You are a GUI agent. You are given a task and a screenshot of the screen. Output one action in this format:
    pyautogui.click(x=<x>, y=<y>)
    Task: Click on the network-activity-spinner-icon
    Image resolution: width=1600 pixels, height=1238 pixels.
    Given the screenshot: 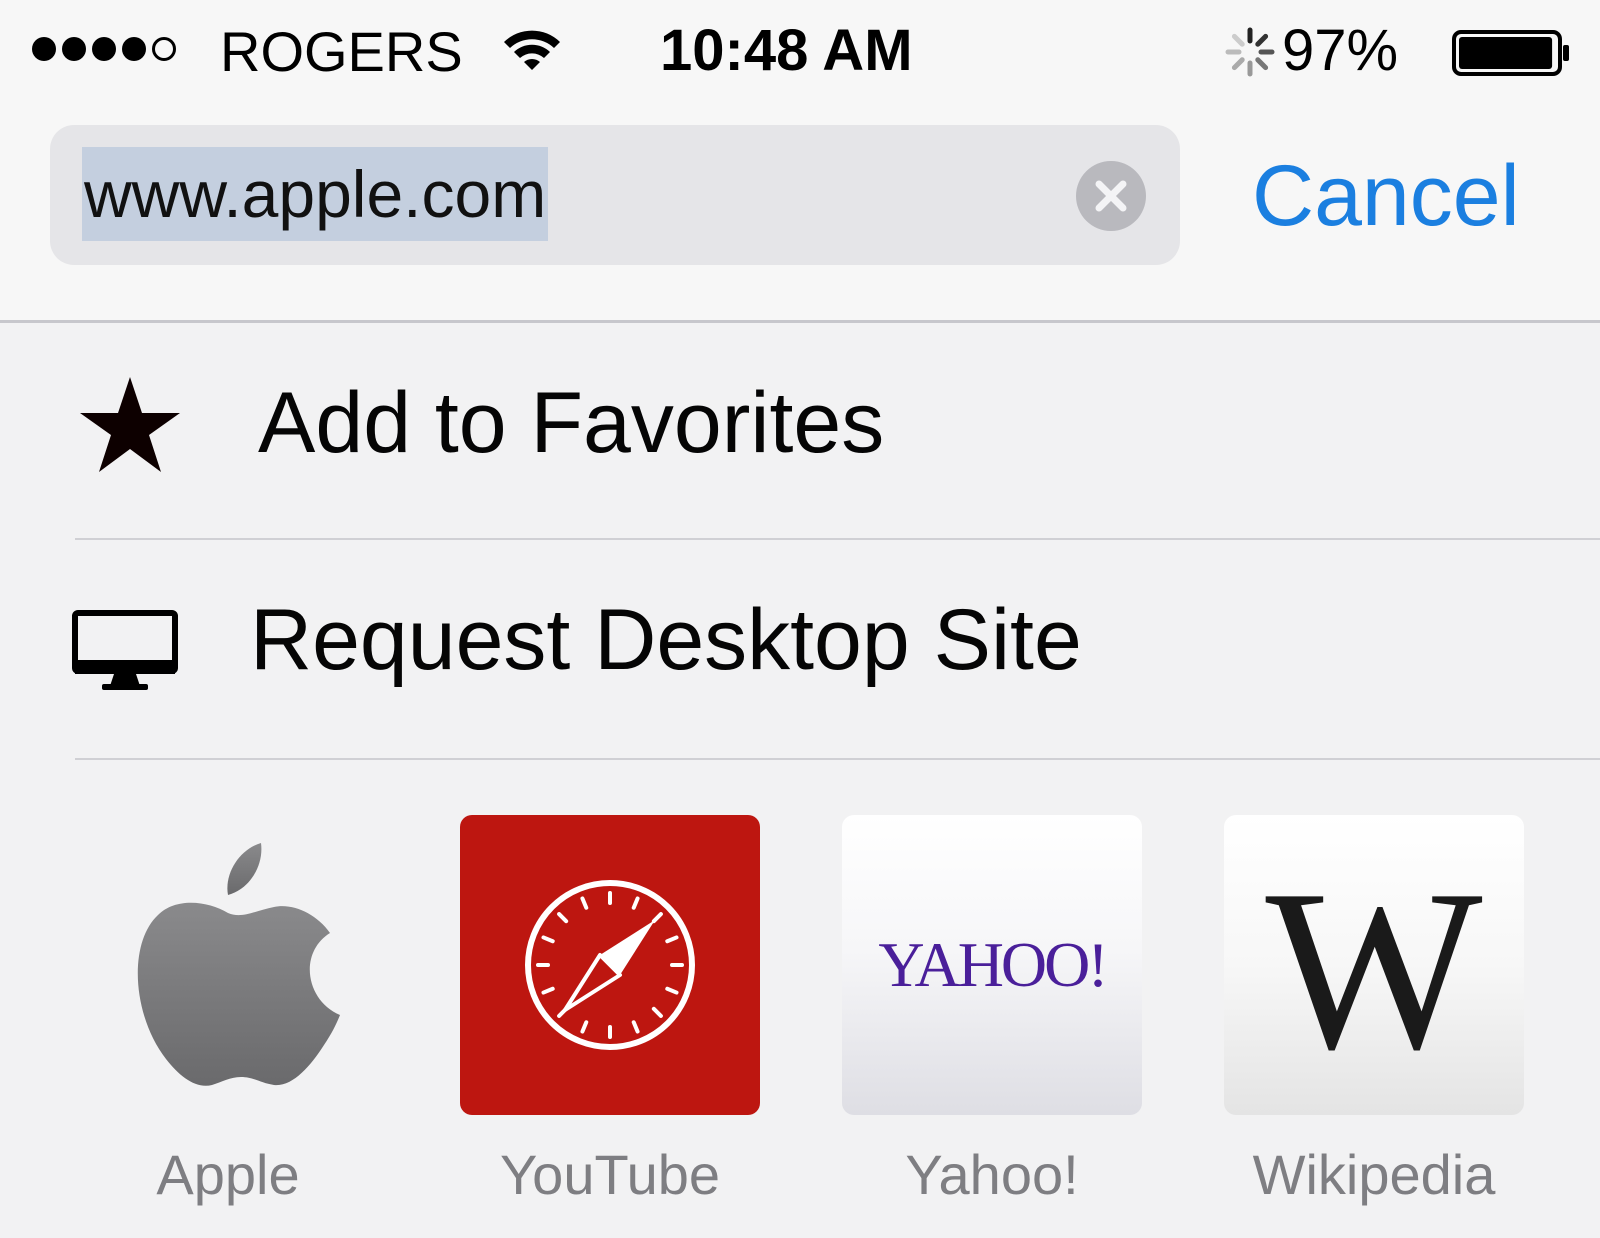 What is the action you would take?
    pyautogui.click(x=1250, y=52)
    